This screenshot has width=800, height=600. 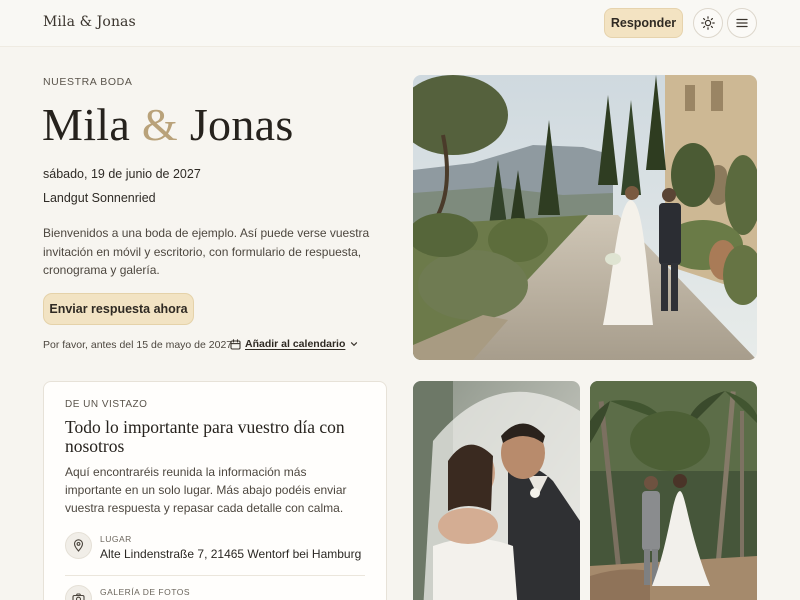 What do you see at coordinates (673, 490) in the screenshot?
I see `photo-couple-palm-garden` at bounding box center [673, 490].